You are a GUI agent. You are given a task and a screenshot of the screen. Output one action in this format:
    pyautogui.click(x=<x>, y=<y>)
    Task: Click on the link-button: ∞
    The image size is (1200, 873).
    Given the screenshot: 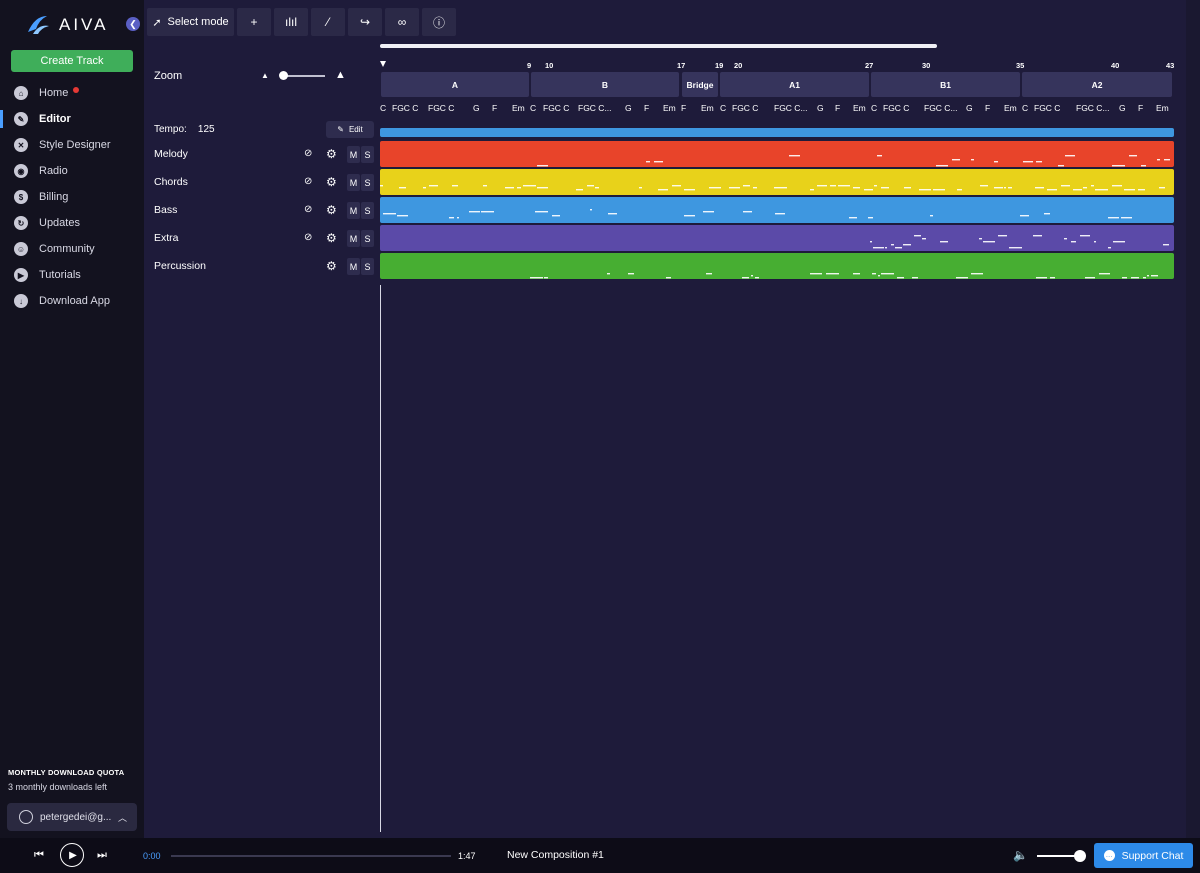 What is the action you would take?
    pyautogui.click(x=402, y=22)
    